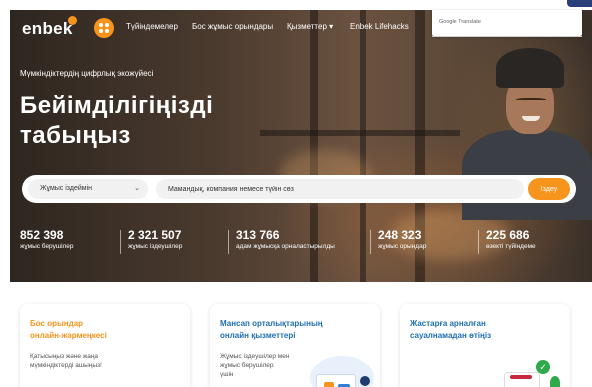 The height and width of the screenshot is (387, 592). I want to click on card-desc-line: Қатысыңыз және жаңа, so click(64, 356).